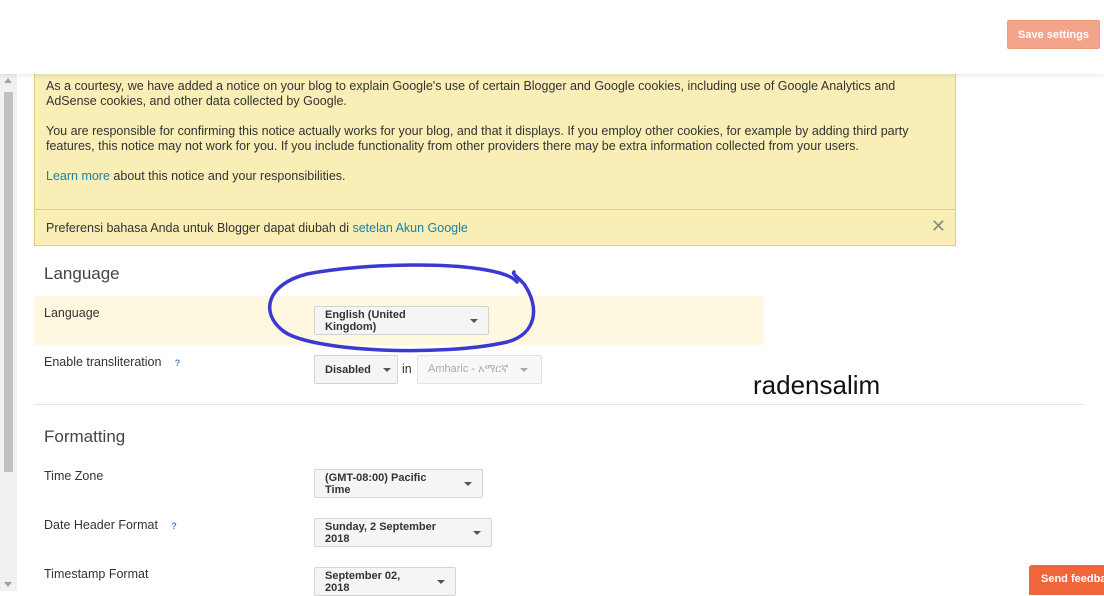 The image size is (1104, 596). What do you see at coordinates (559, 404) in the screenshot?
I see `section-divider` at bounding box center [559, 404].